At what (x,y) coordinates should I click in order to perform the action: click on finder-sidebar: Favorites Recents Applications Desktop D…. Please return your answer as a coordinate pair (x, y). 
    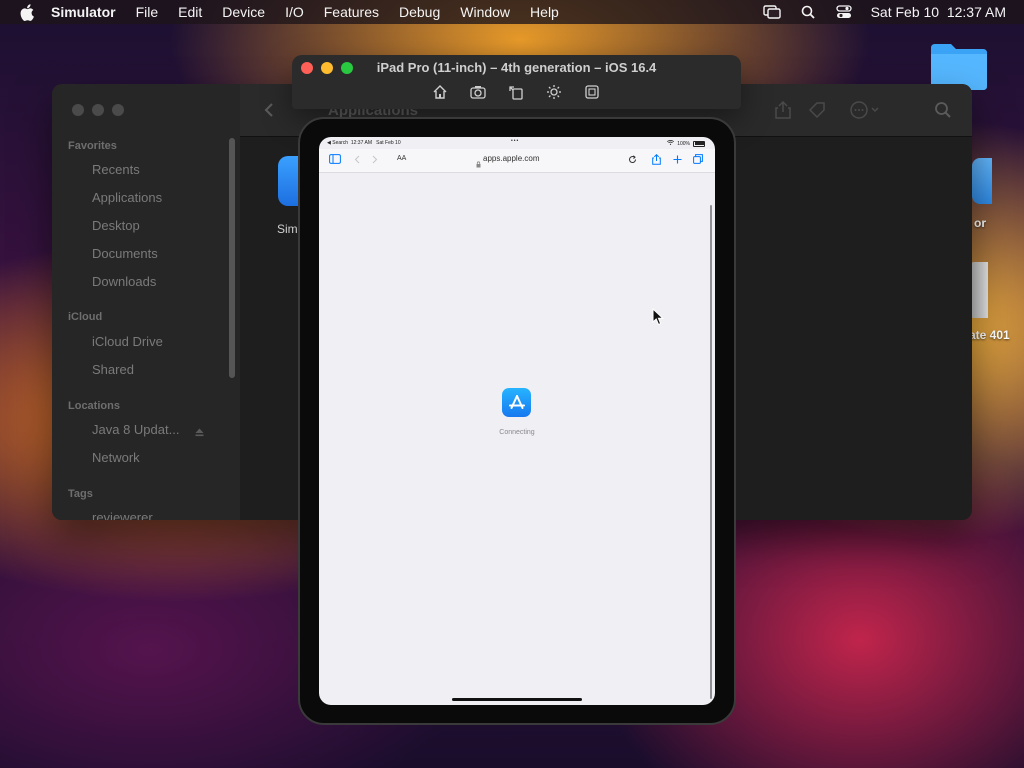
    Looking at the image, I should click on (146, 302).